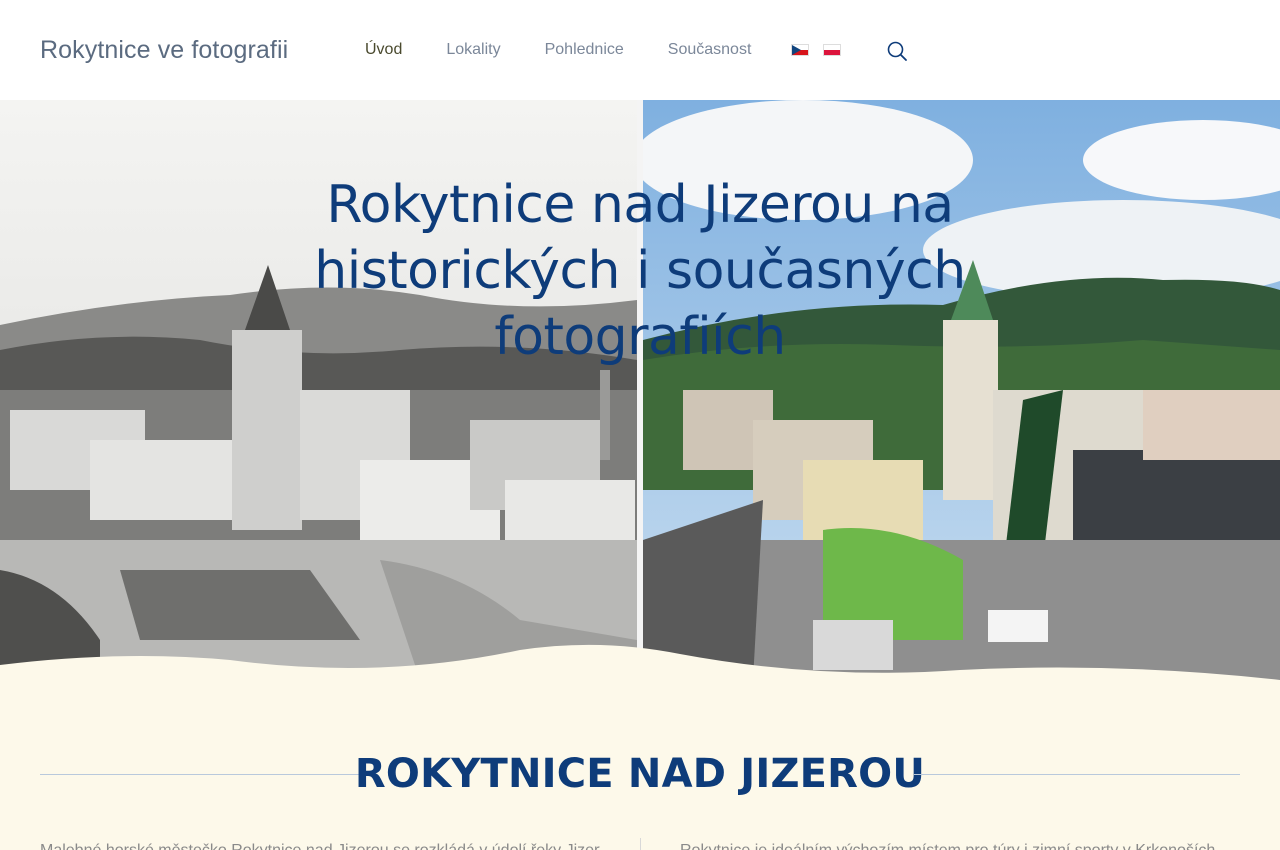 Image resolution: width=1280 pixels, height=850 pixels. I want to click on language-switcher, so click(823, 50).